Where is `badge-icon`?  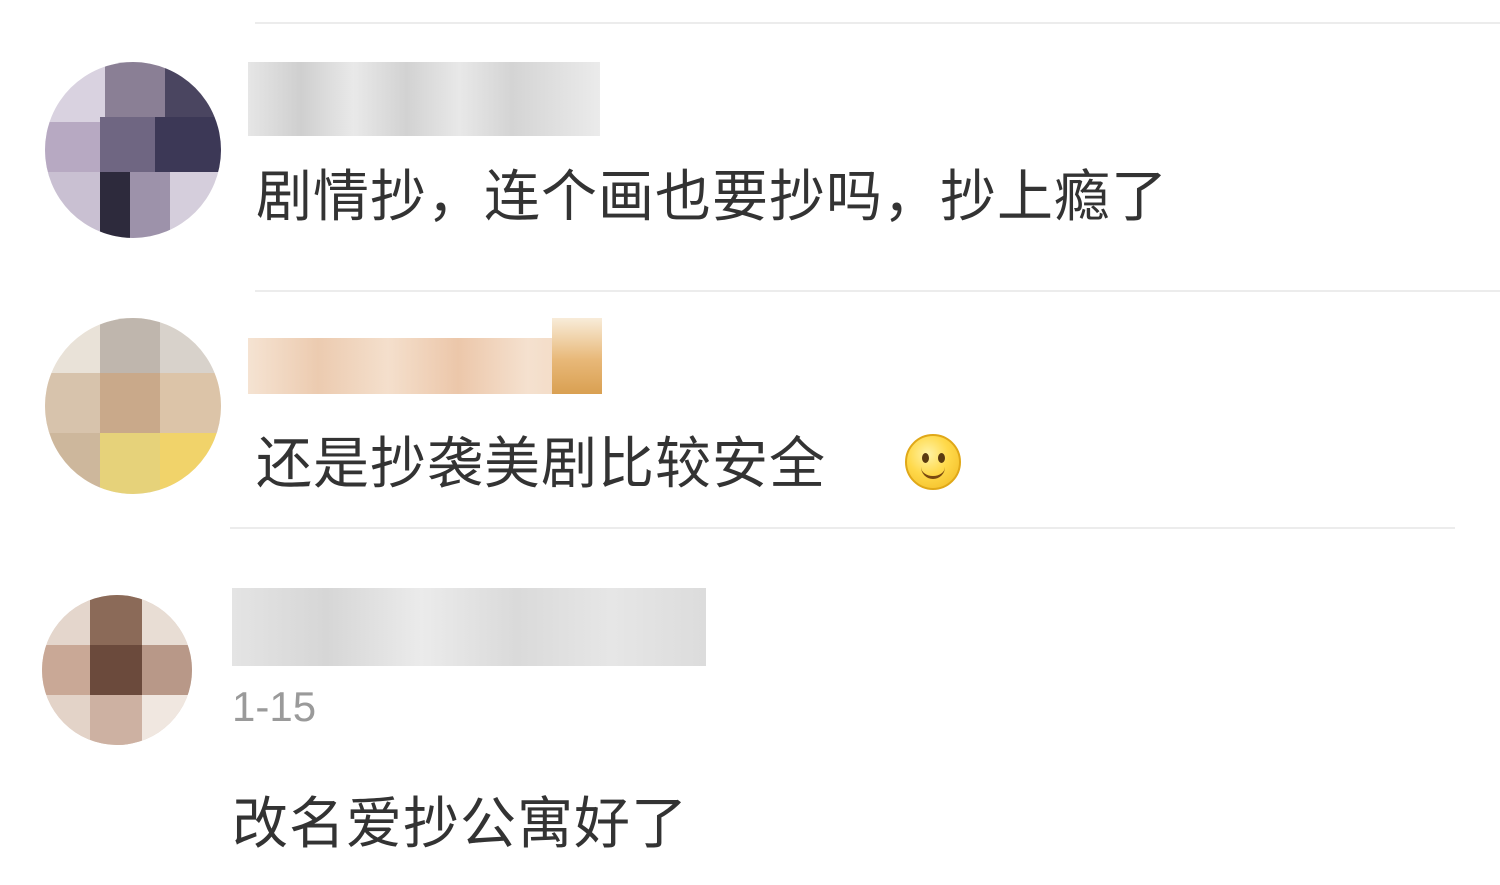
badge-icon is located at coordinates (577, 356).